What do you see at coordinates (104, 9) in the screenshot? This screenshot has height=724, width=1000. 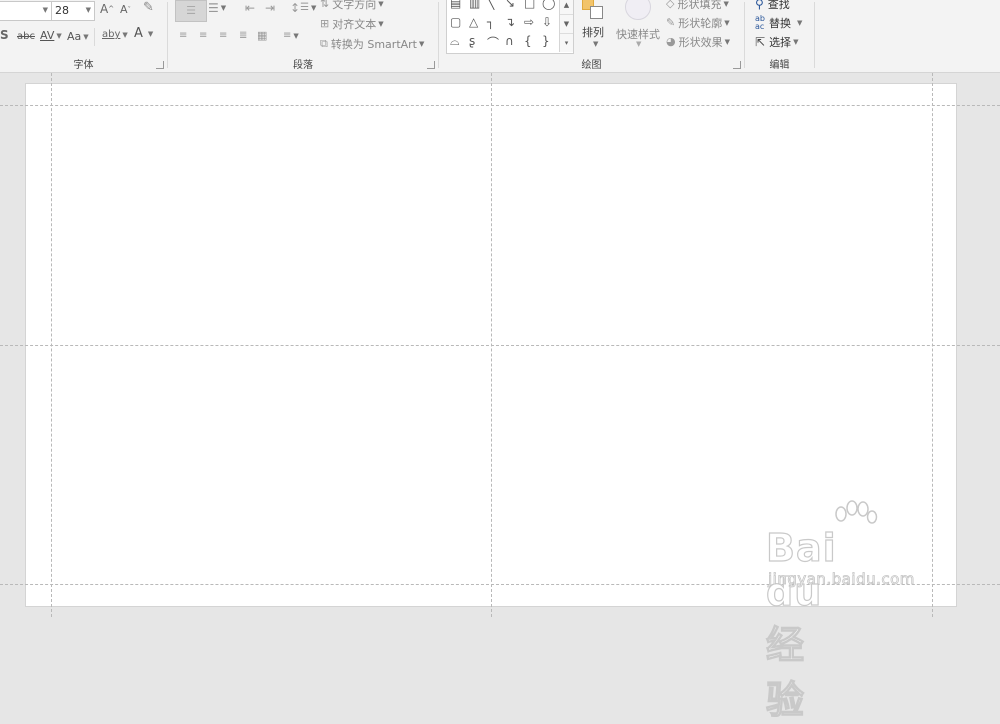 I see `font-grow-icon: A` at bounding box center [104, 9].